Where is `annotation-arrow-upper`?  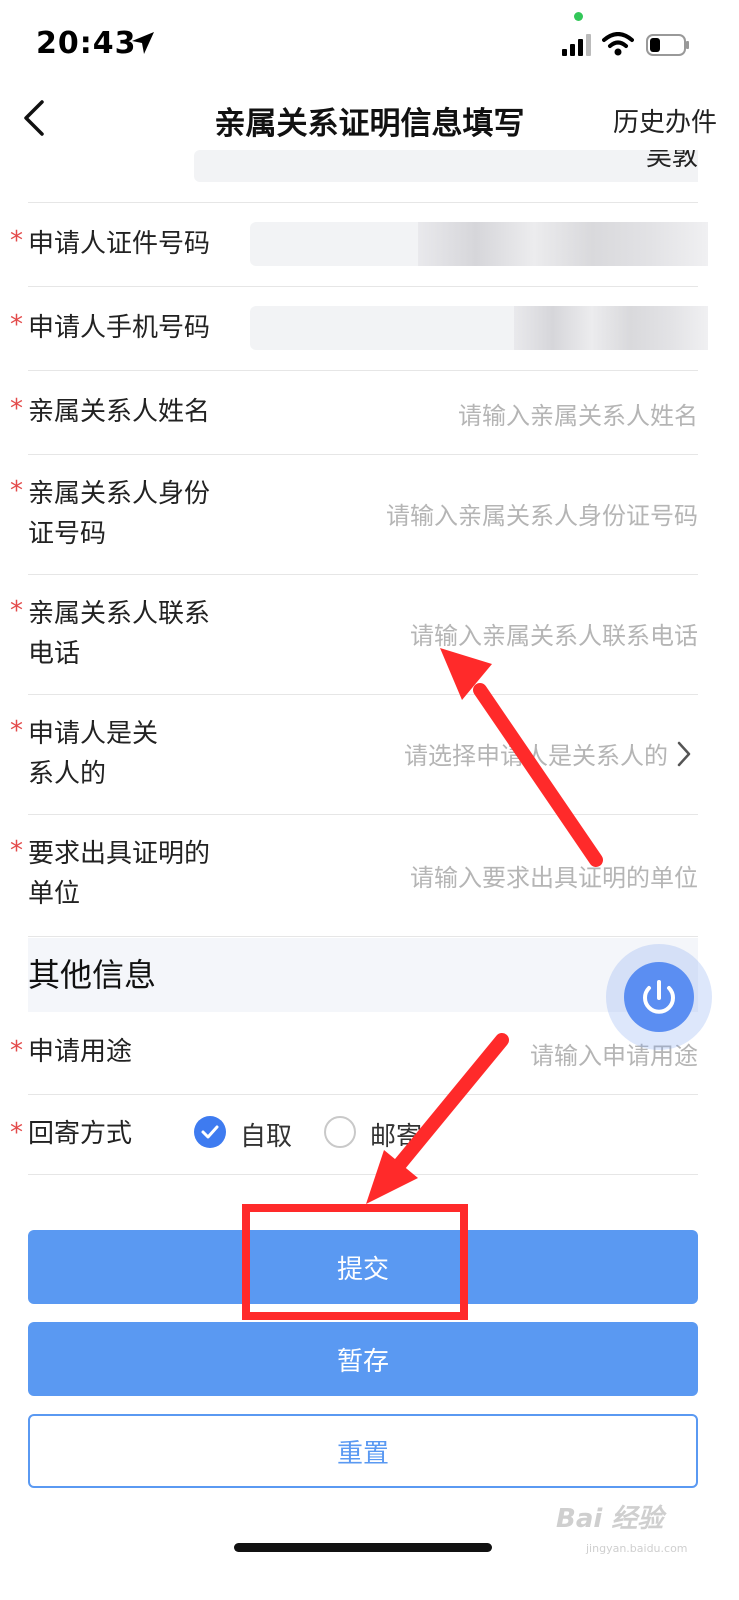
annotation-arrow-upper is located at coordinates (521, 757).